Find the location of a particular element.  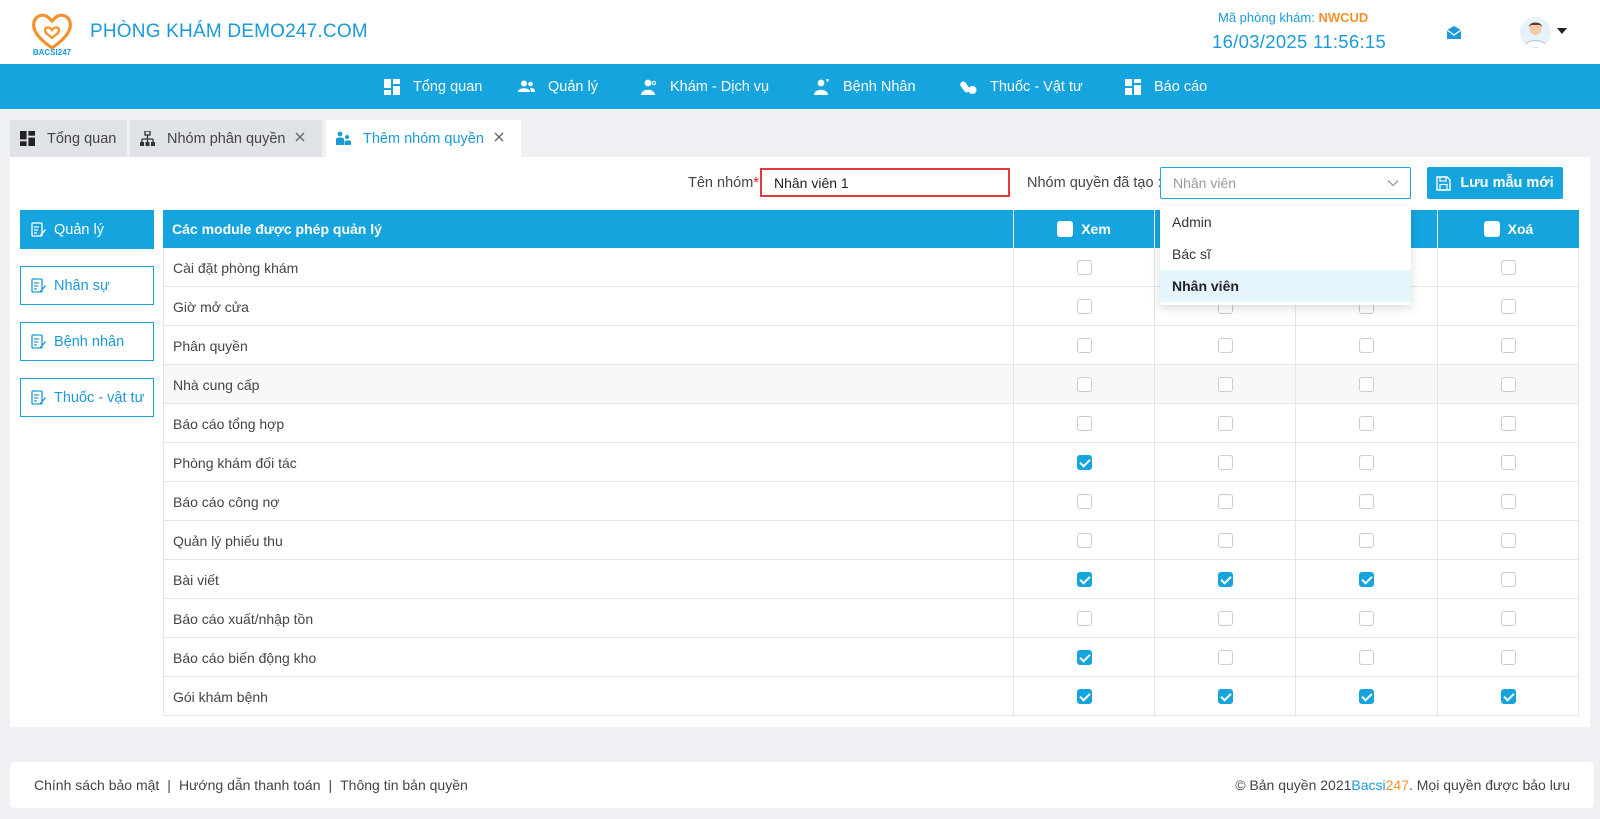

dropdown-option-nhan-vien: Nhân viên is located at coordinates (1285, 286).